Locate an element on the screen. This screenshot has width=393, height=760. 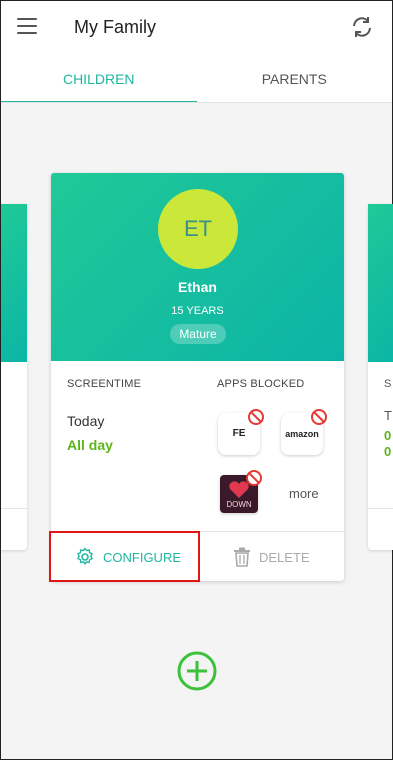
rating-badge: Mature is located at coordinates (198, 334).